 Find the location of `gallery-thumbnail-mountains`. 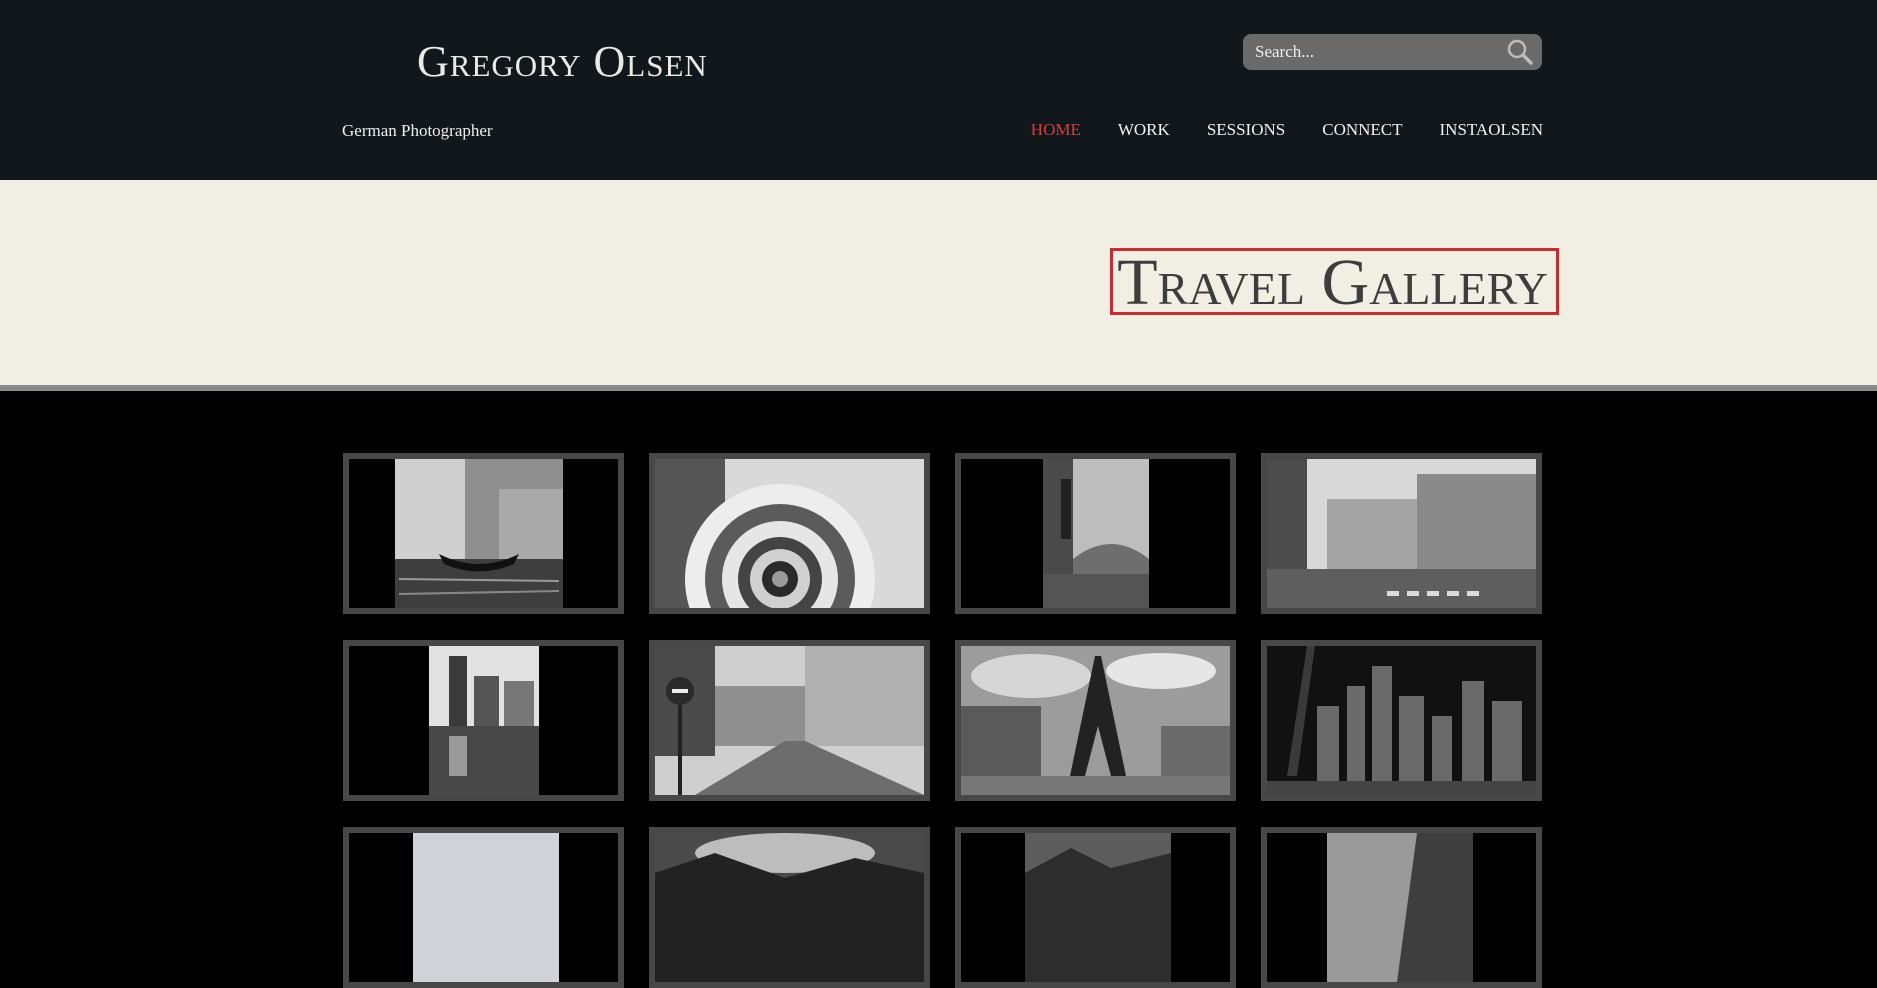

gallery-thumbnail-mountains is located at coordinates (1095, 907).